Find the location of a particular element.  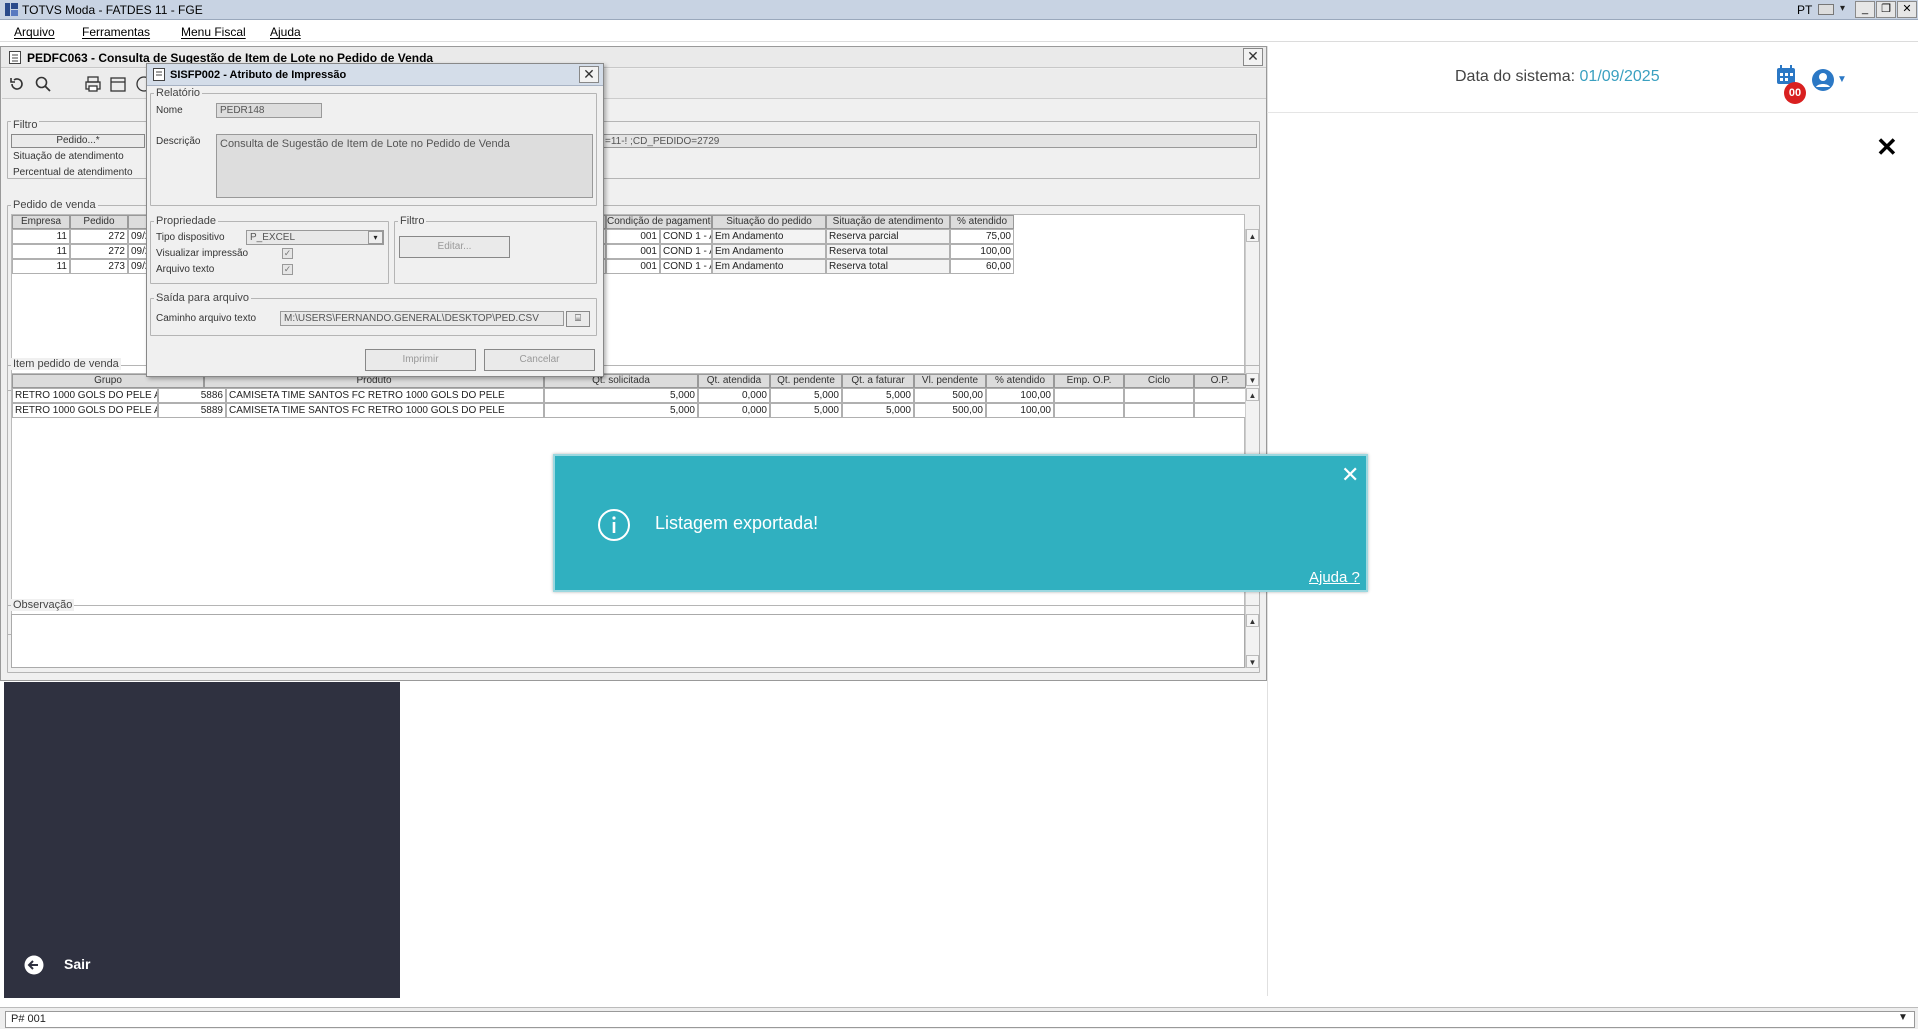

panel-close-icon: ✕ is located at coordinates (1887, 147).